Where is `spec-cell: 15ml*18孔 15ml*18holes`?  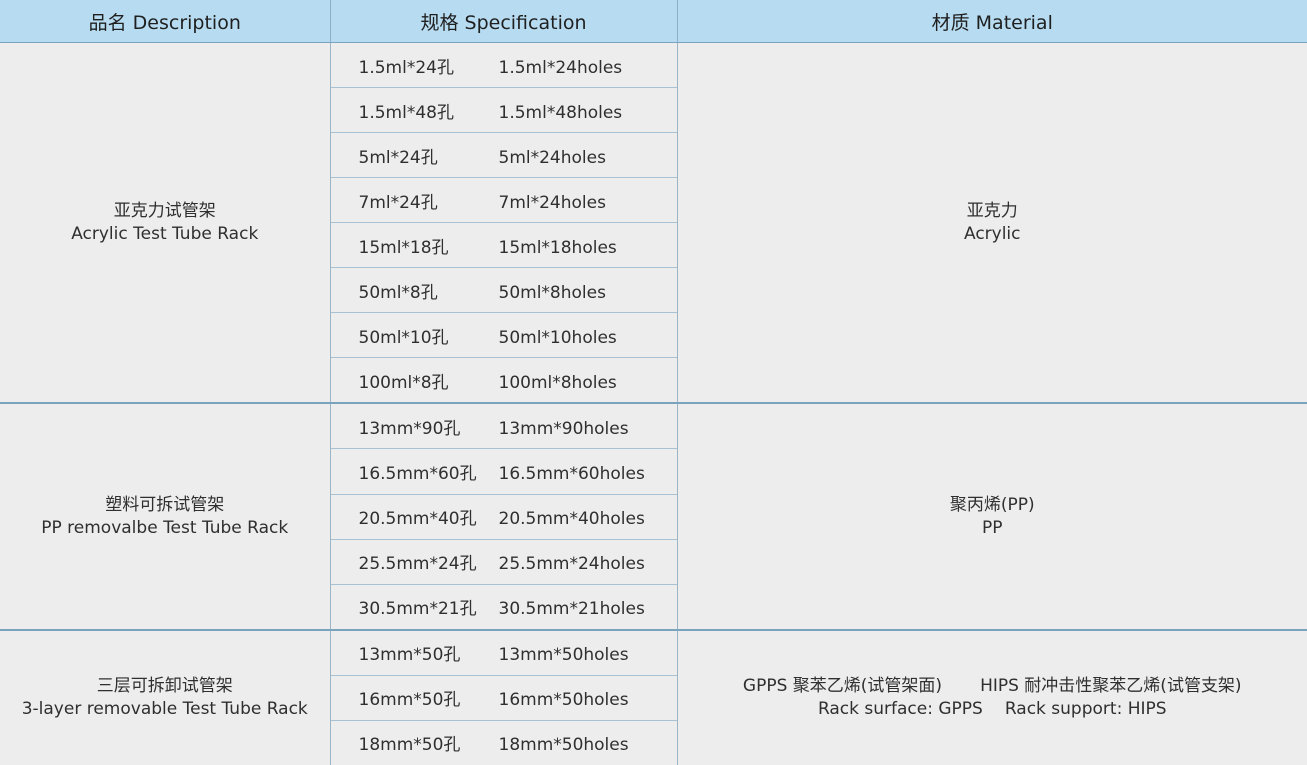
spec-cell: 15ml*18孔 15ml*18holes is located at coordinates (503, 245).